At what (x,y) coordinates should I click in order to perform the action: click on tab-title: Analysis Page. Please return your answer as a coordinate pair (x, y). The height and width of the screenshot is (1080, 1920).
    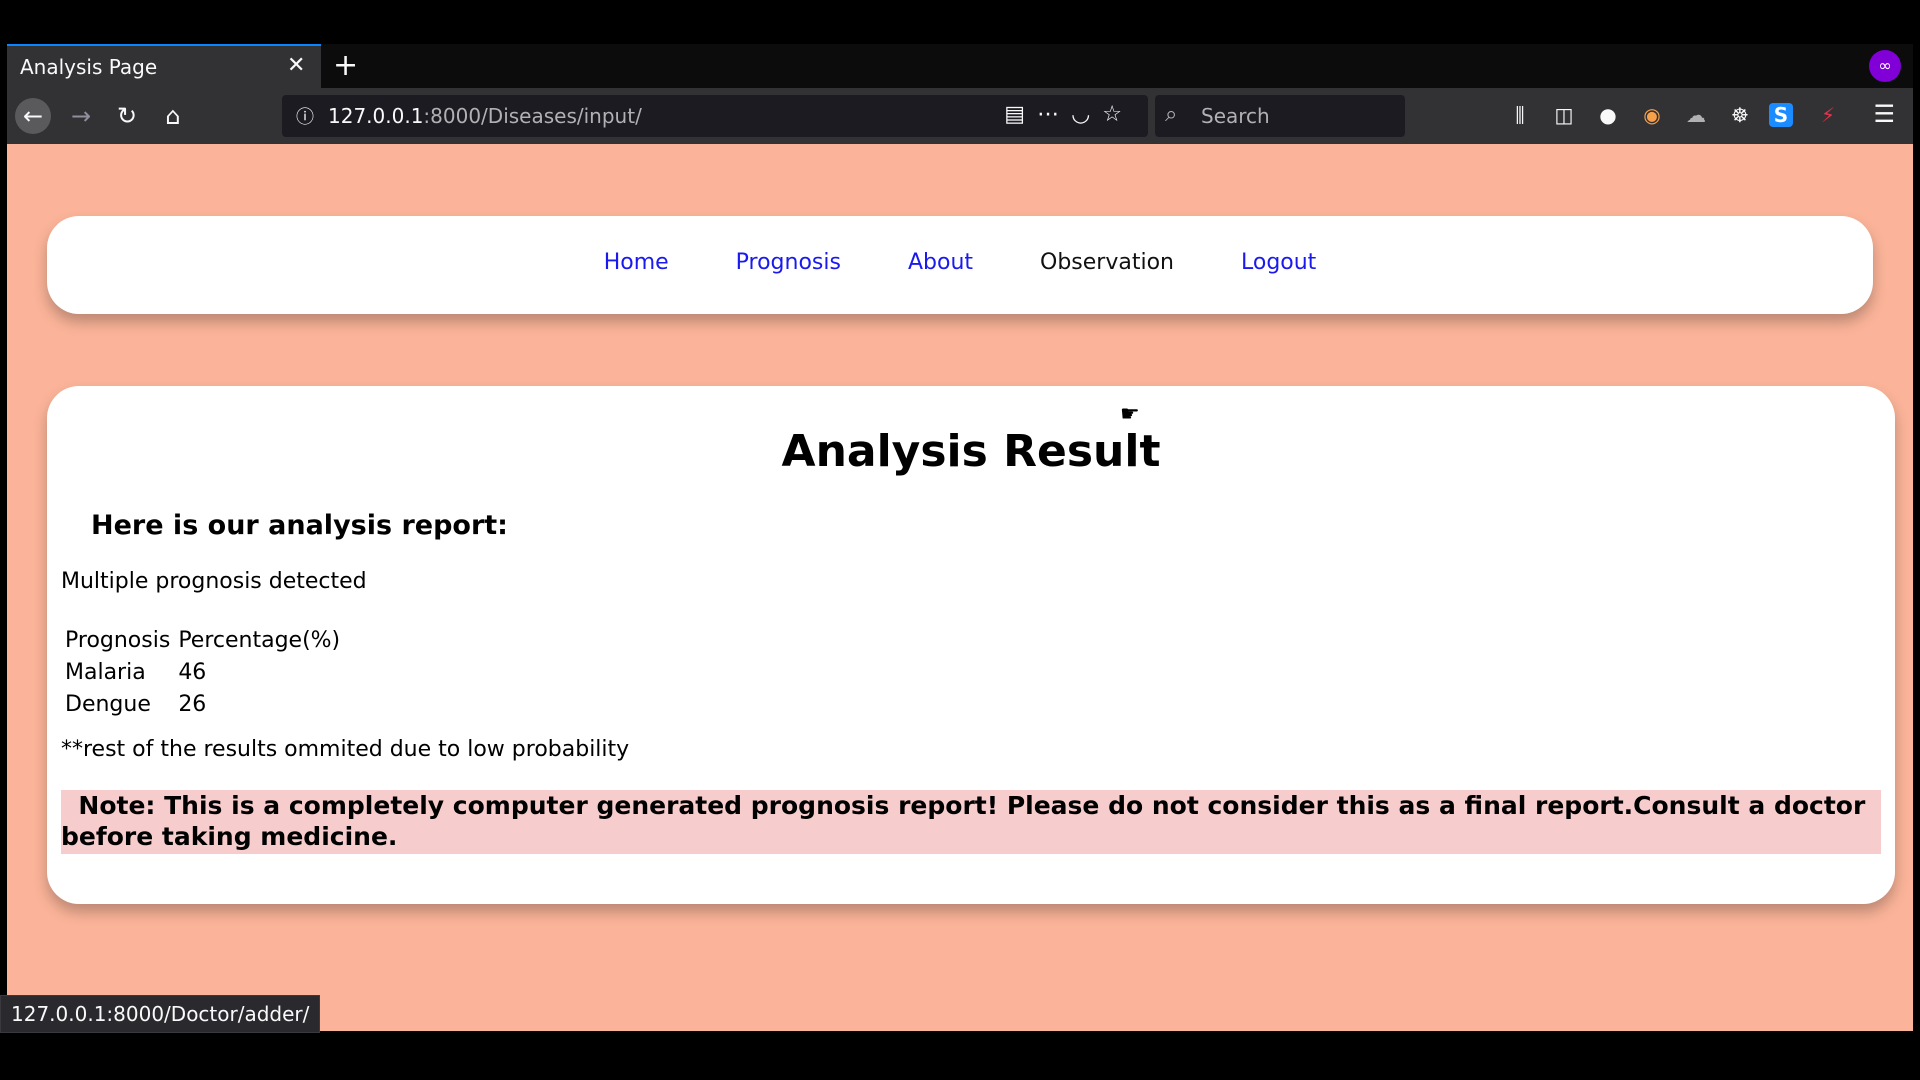
    Looking at the image, I should click on (89, 67).